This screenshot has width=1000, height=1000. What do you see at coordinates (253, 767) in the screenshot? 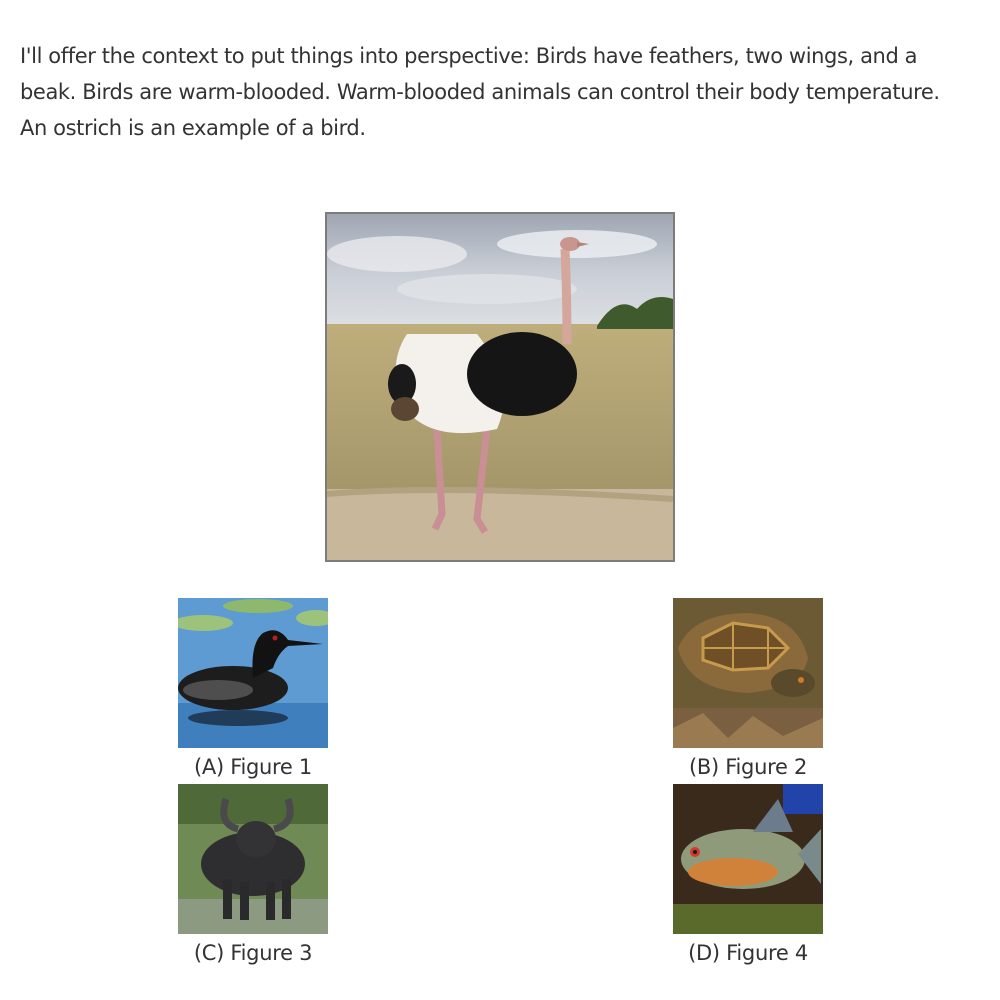
I see `choice-a-label: (A) Figure 1` at bounding box center [253, 767].